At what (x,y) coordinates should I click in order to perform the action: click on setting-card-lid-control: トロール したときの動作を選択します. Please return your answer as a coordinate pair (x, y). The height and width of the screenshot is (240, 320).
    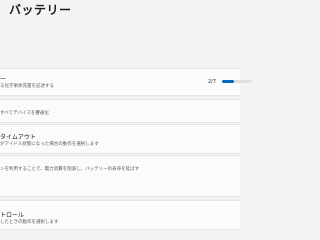
    Looking at the image, I should click on (120, 215).